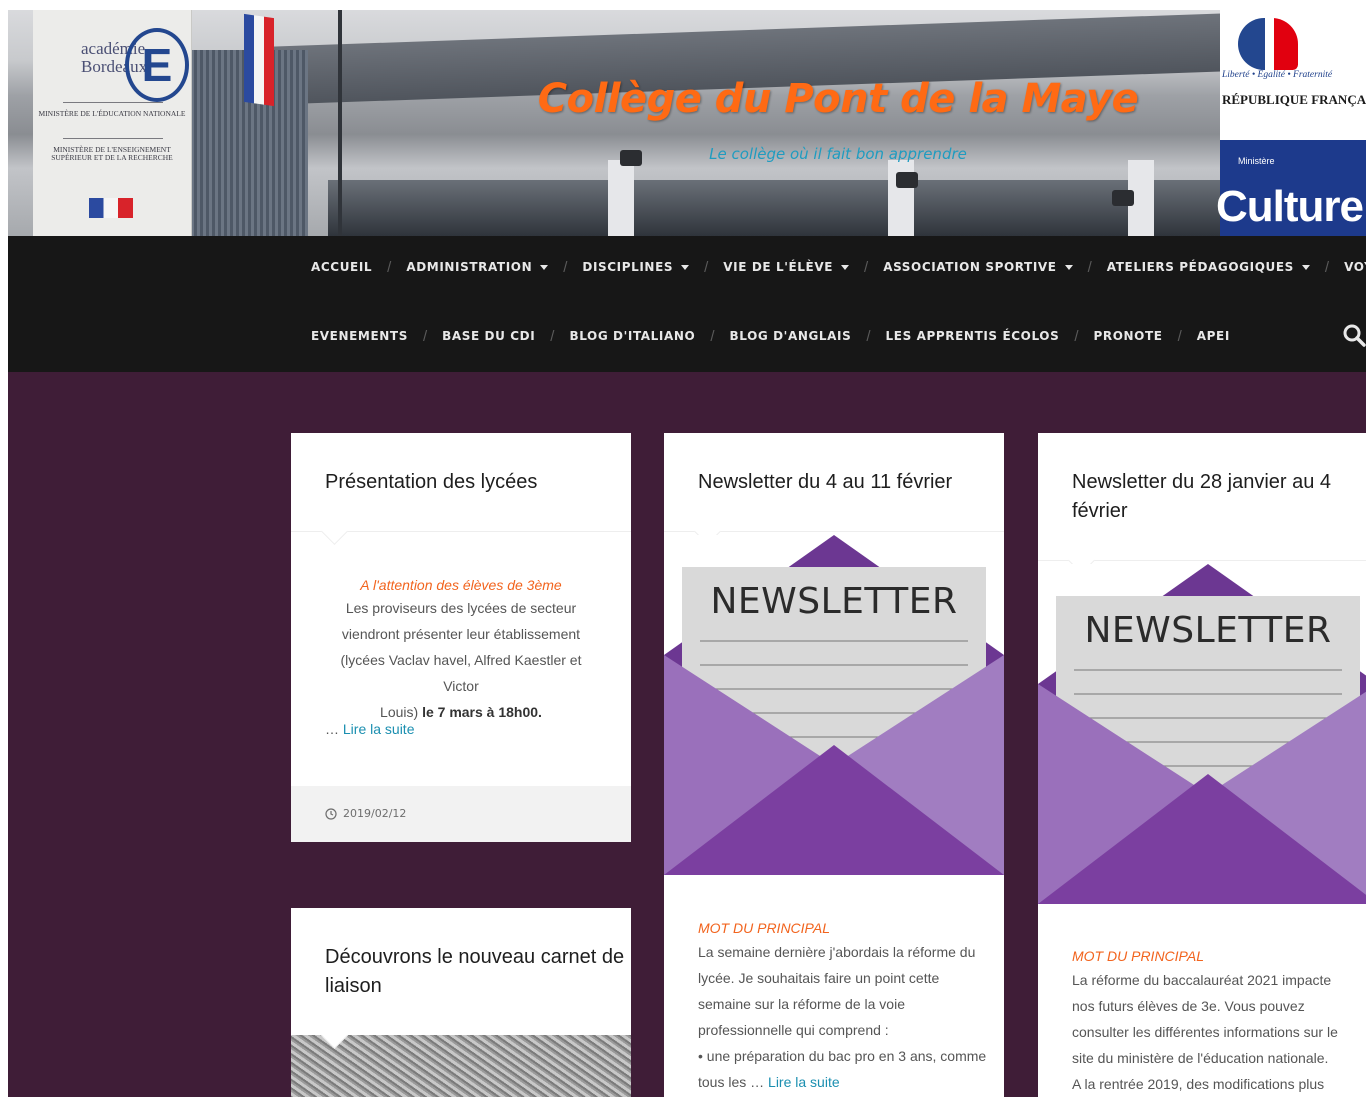 Image resolution: width=1366 pixels, height=1097 pixels. I want to click on nav-item-apei: APEI, so click(1213, 336).